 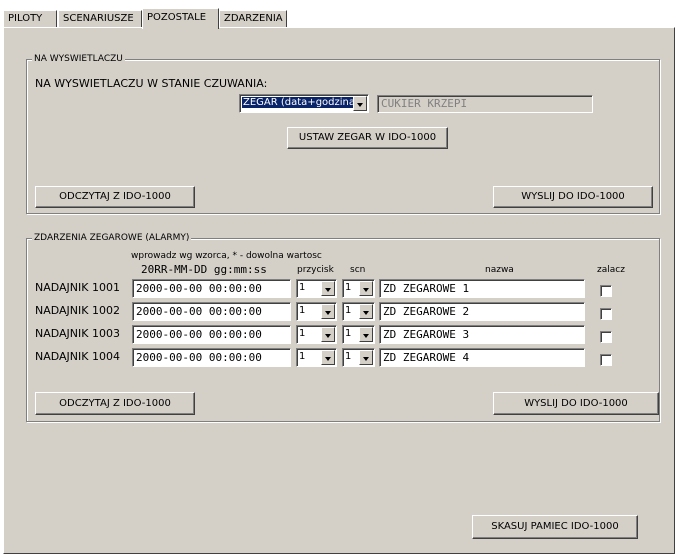 I want to click on display-mode-value: ZEGAR (data+godzina), so click(x=301, y=102).